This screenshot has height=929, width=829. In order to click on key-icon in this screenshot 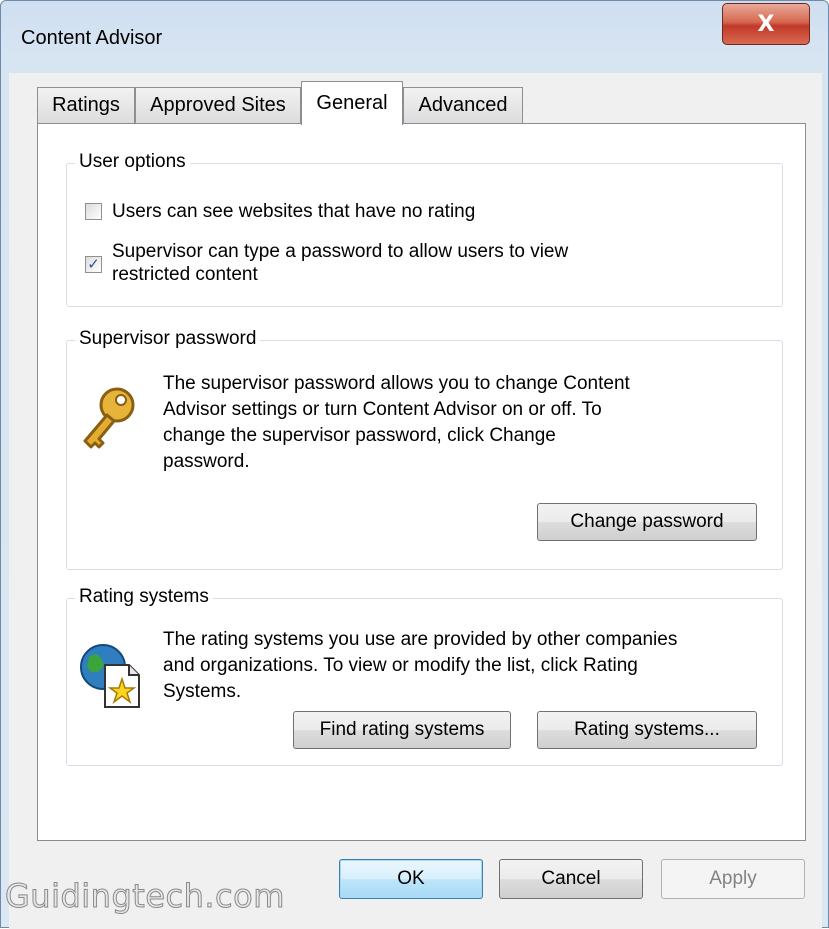, I will do `click(109, 418)`.